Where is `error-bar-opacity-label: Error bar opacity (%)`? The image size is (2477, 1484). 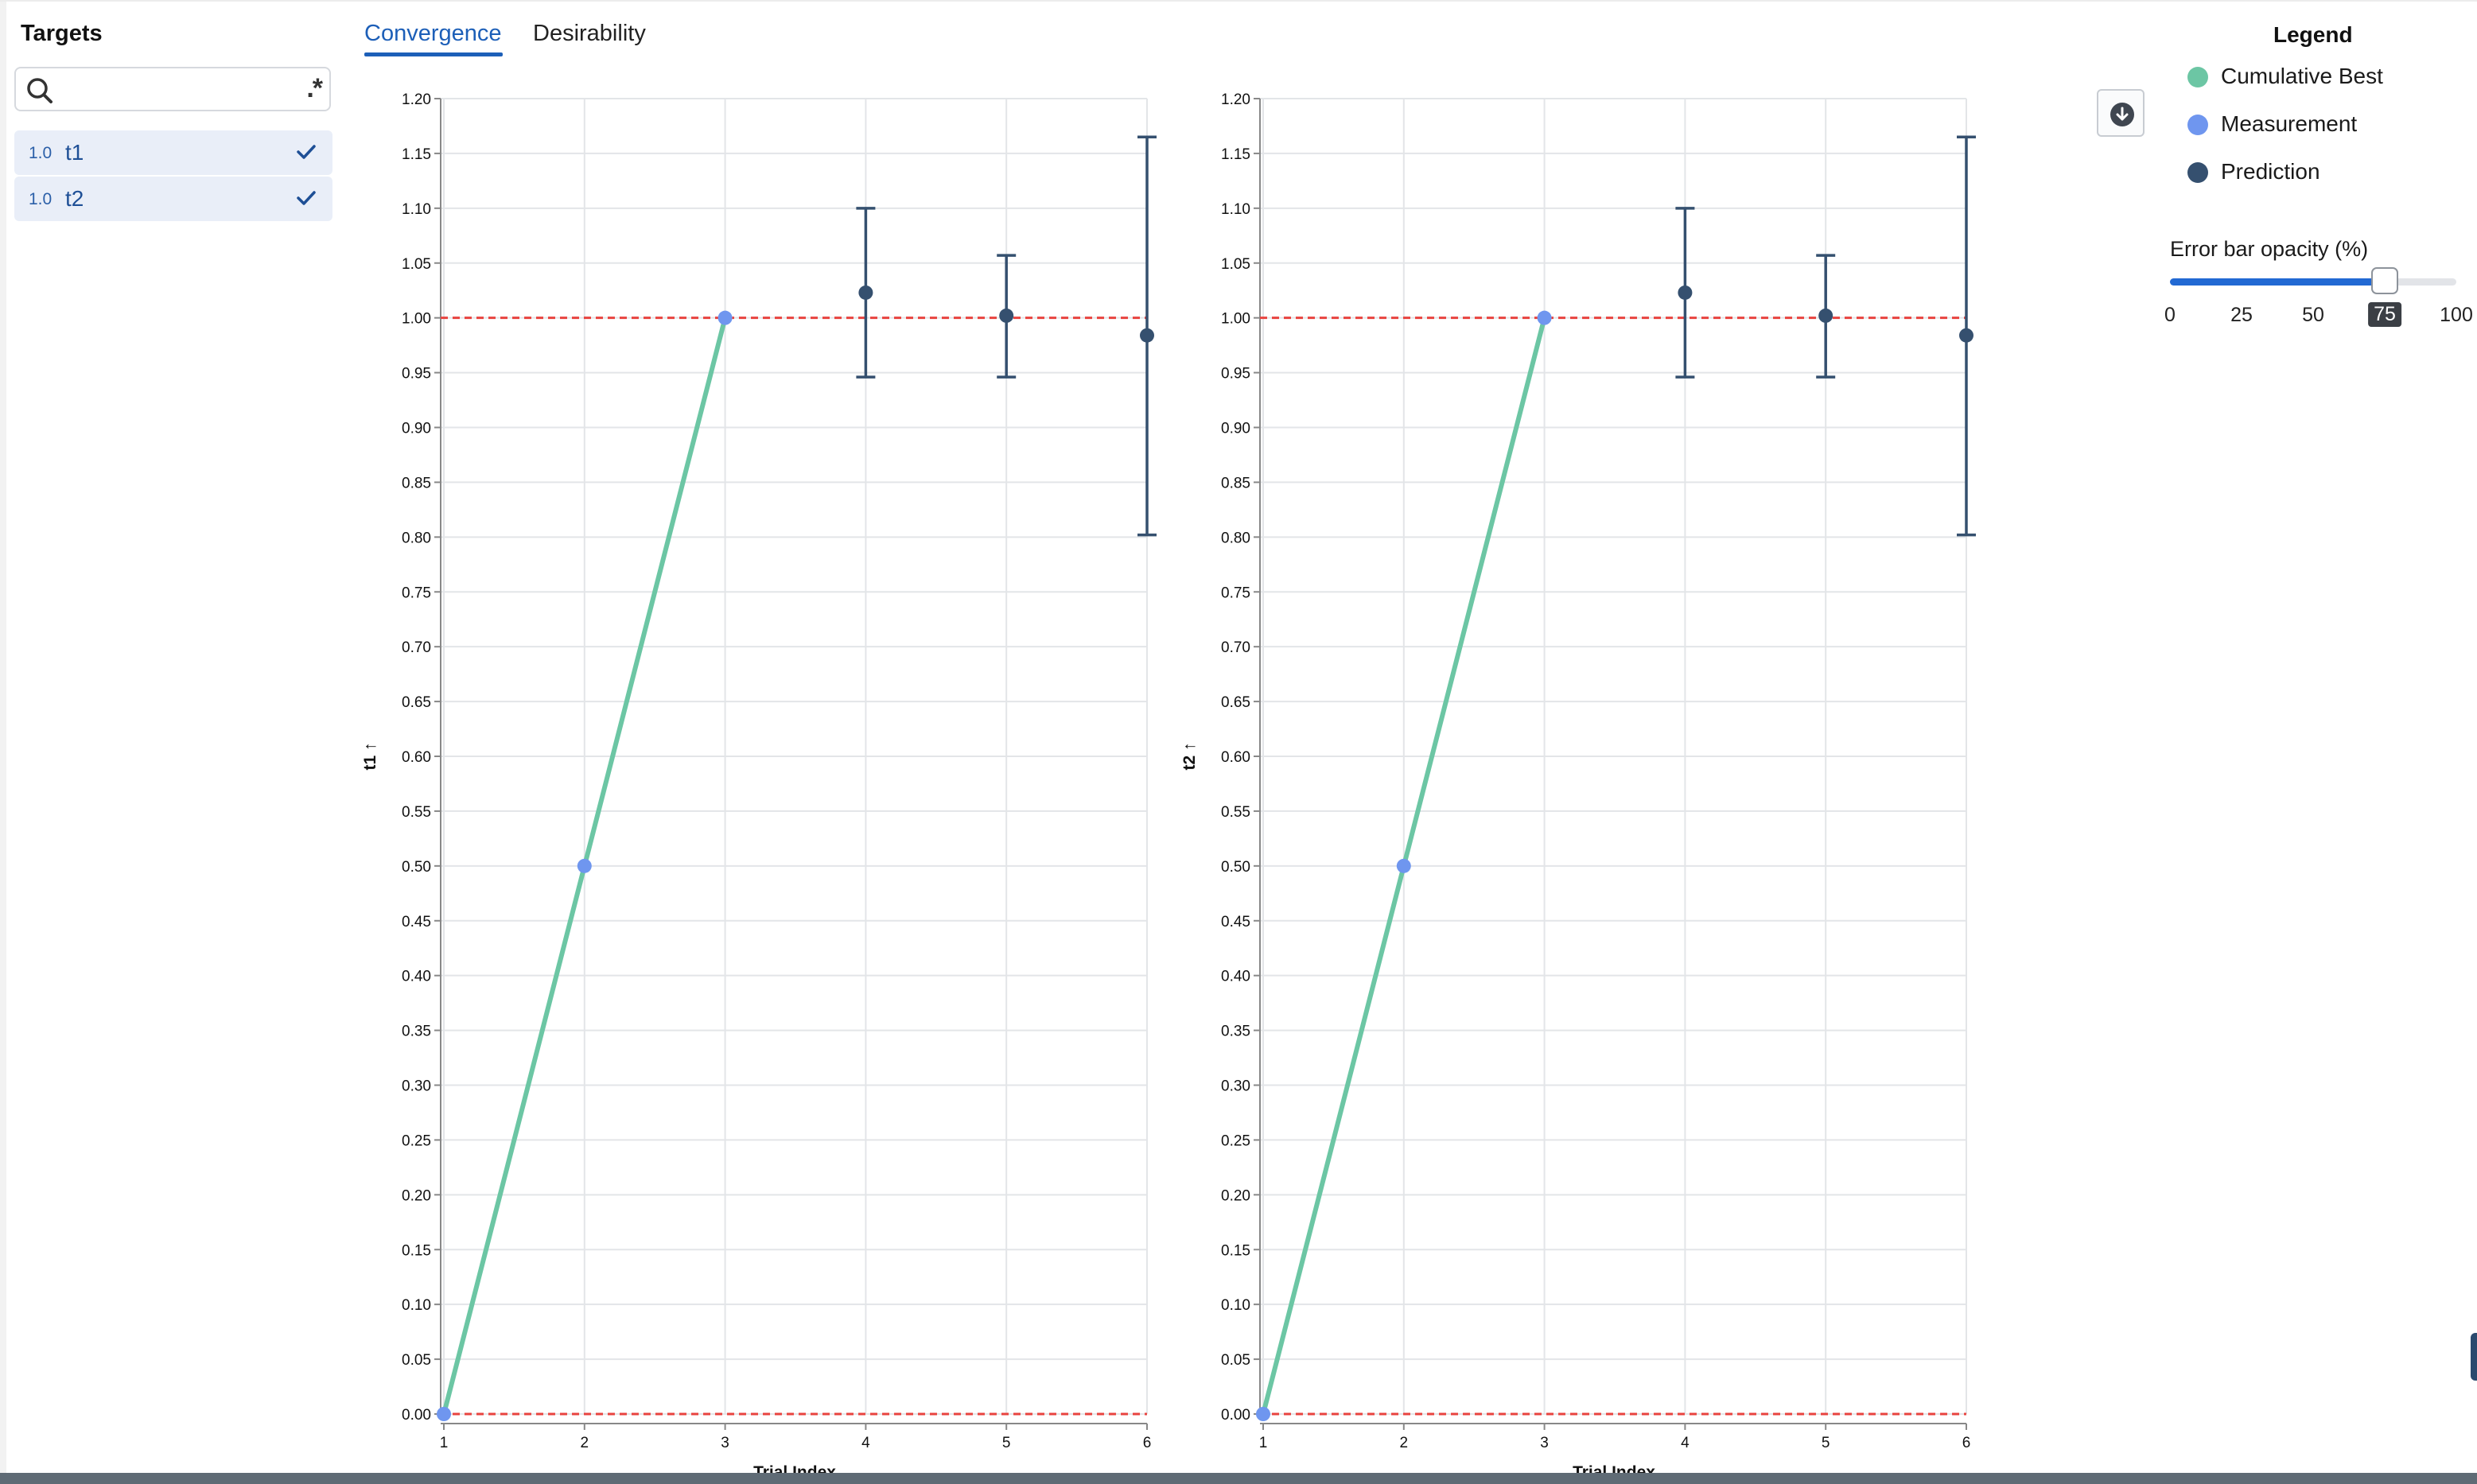 error-bar-opacity-label: Error bar opacity (%) is located at coordinates (2269, 249).